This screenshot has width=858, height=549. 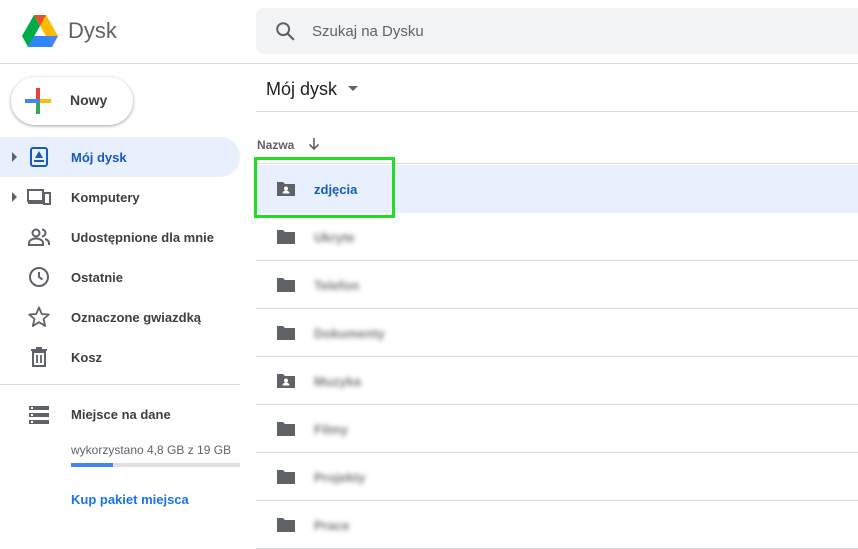 I want to click on sidebar-item-starred: Oznaczone gwiazdką, so click(x=120, y=317).